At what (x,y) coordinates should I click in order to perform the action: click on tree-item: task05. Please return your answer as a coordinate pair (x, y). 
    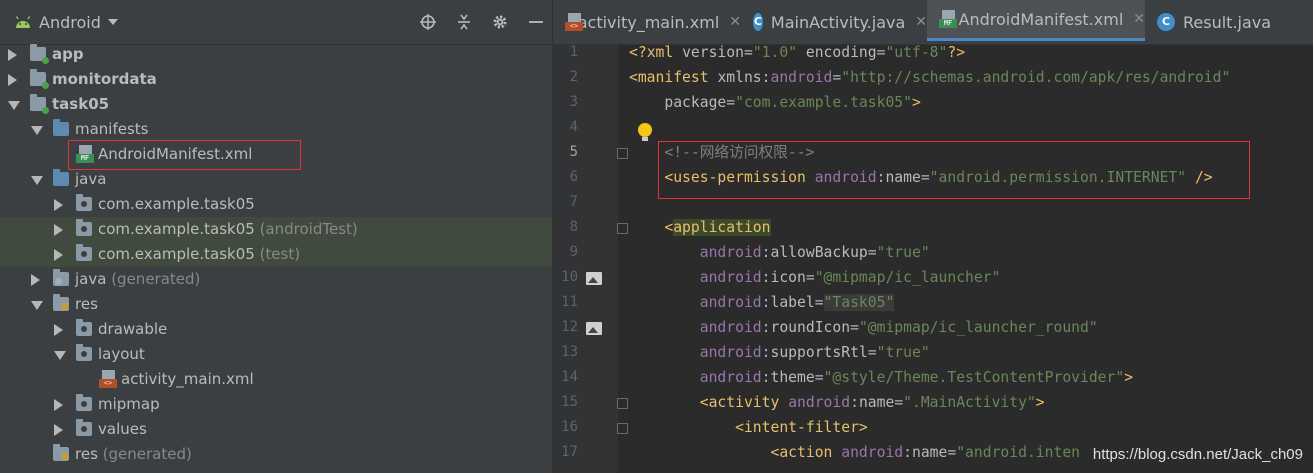
    Looking at the image, I should click on (276, 104).